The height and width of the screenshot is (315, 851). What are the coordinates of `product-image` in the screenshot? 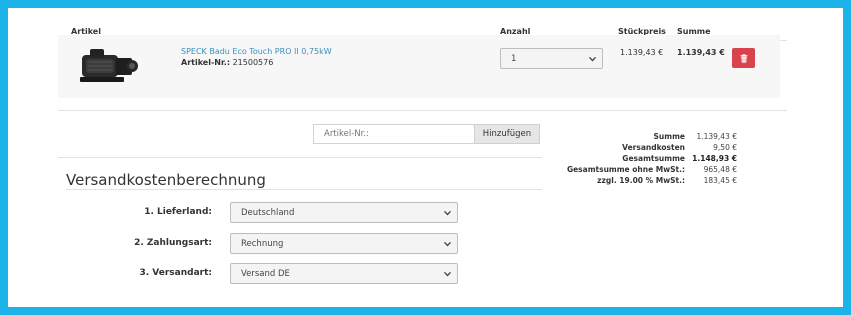 It's located at (109, 65).